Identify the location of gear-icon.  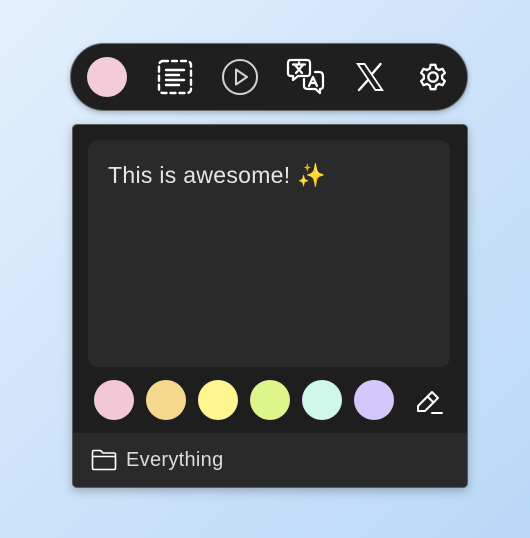
(433, 77).